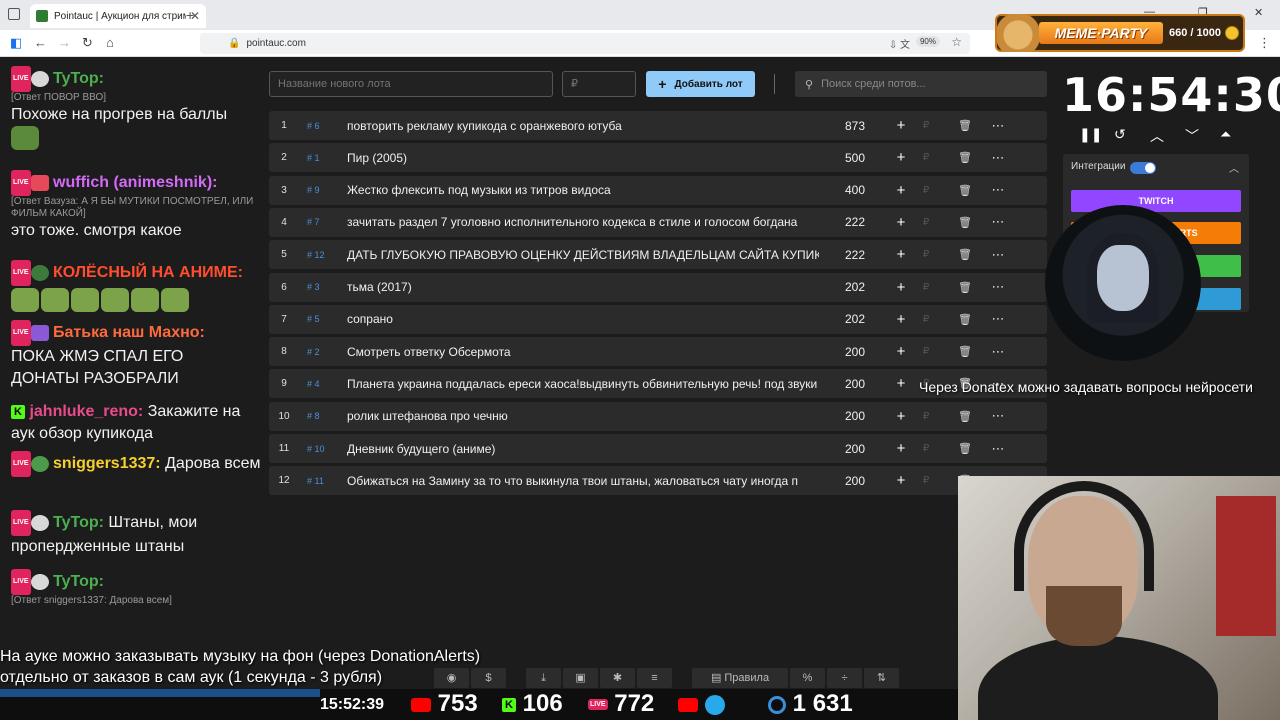  Describe the element at coordinates (927, 41) in the screenshot. I see `zoom-indicator: 90%` at that location.